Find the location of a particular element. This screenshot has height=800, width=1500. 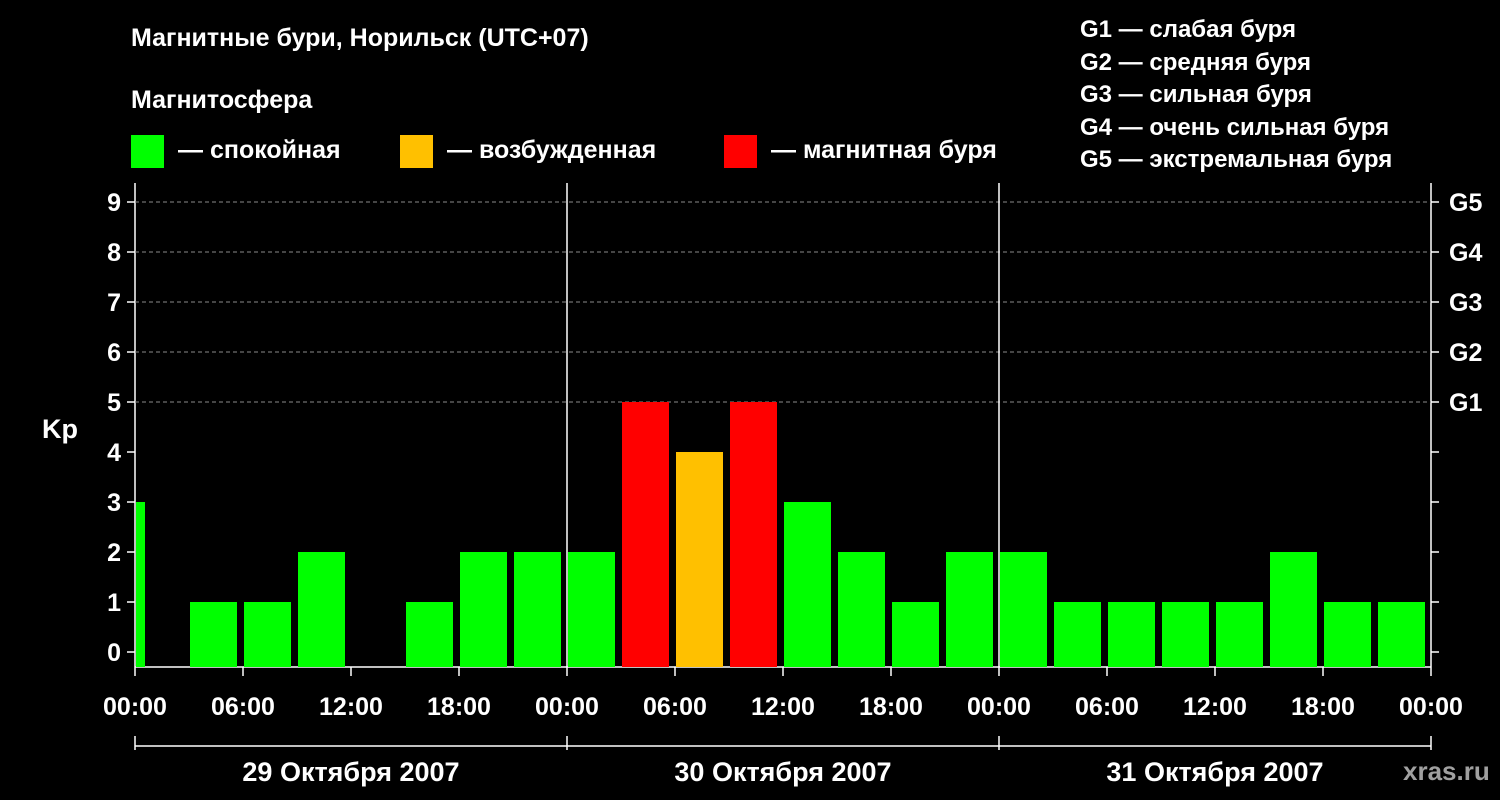

day-label: 30 Октября 2007 is located at coordinates (782, 772).